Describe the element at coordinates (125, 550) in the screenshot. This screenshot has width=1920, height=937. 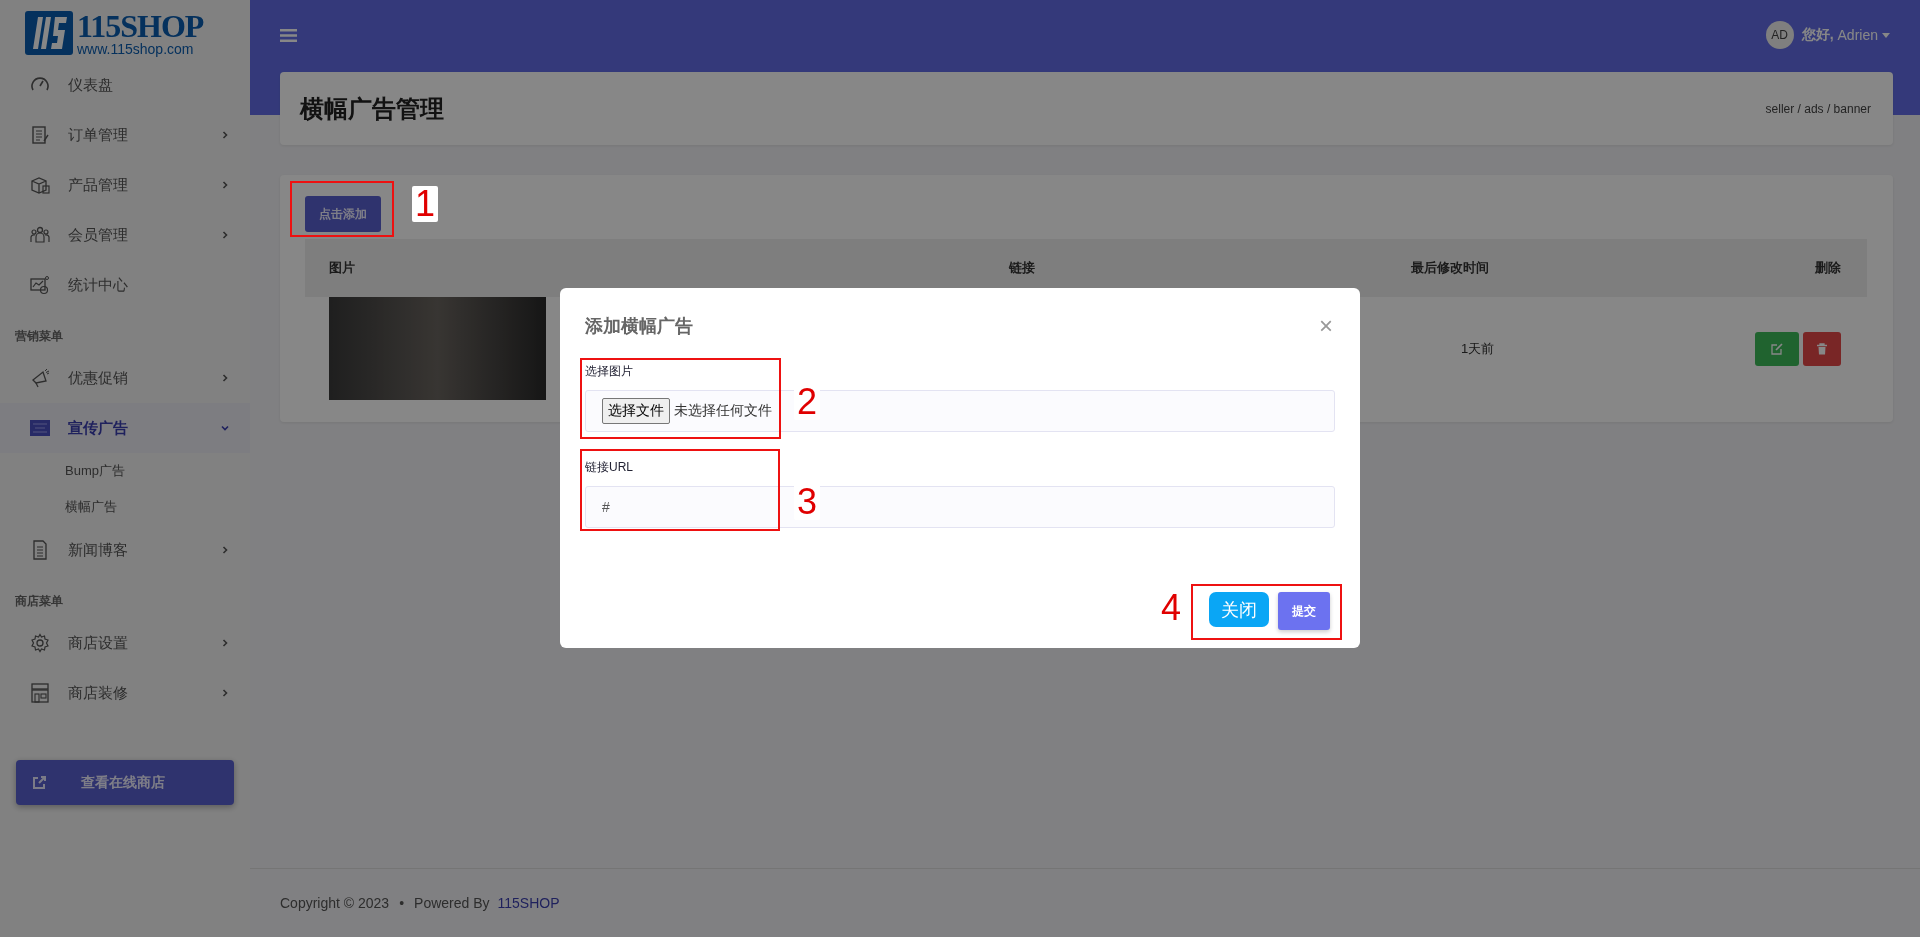
I see `sidebar-item: 新闻博客` at that location.